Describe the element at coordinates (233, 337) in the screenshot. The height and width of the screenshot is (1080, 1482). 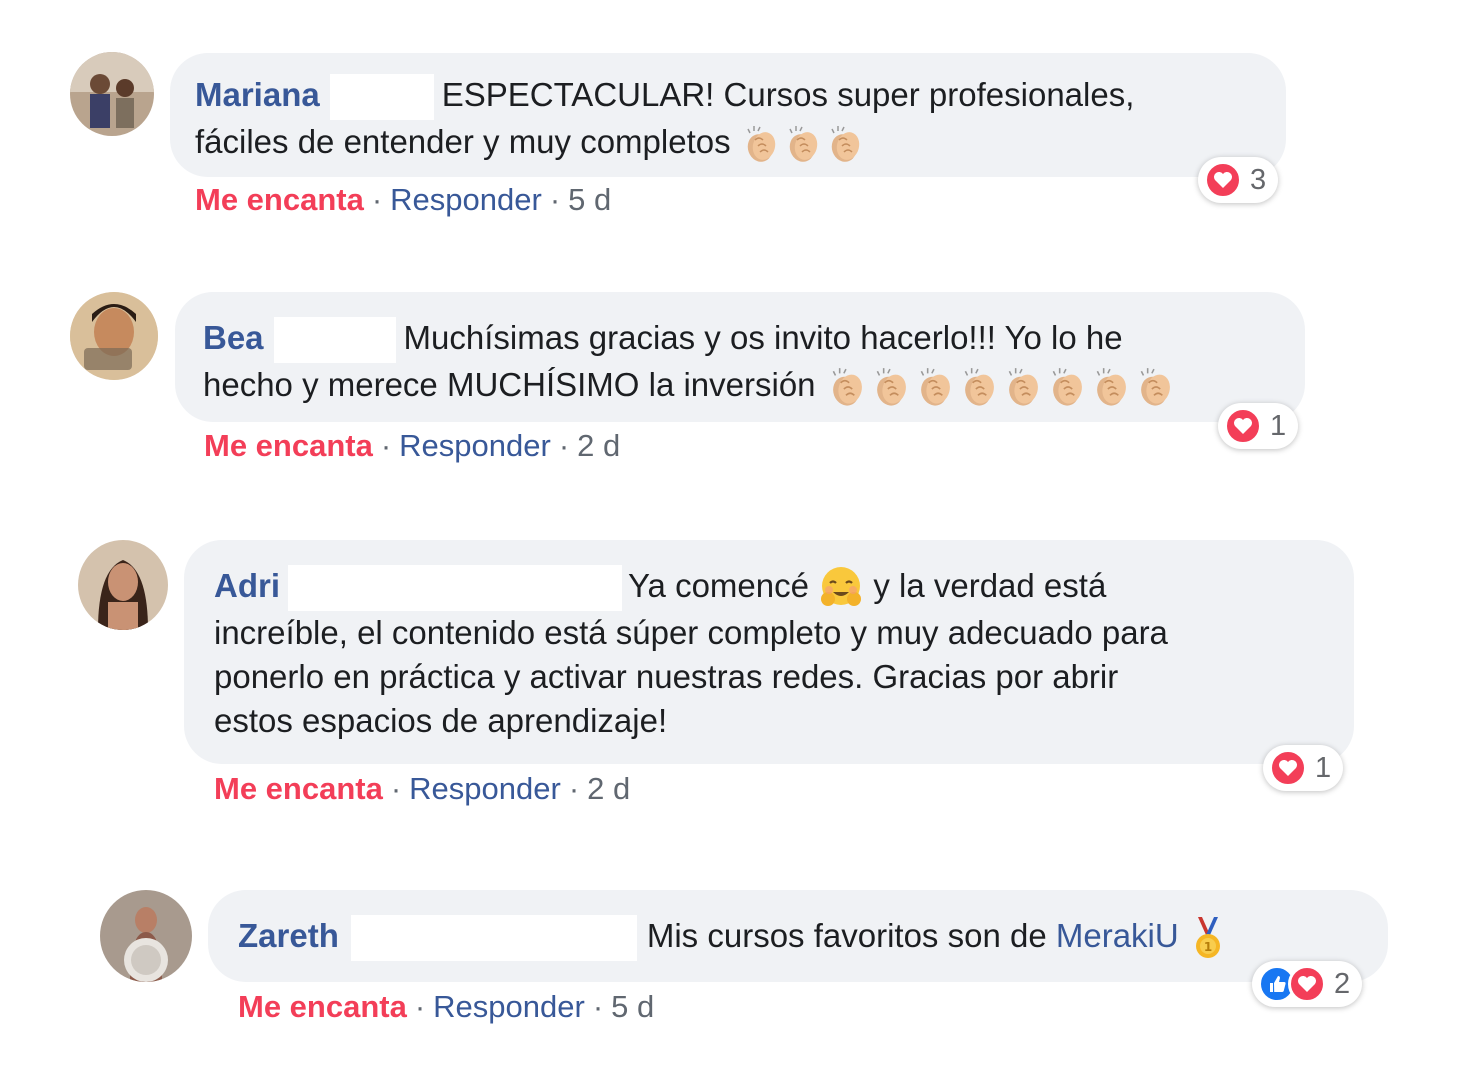
I see `comment-author: Bea` at that location.